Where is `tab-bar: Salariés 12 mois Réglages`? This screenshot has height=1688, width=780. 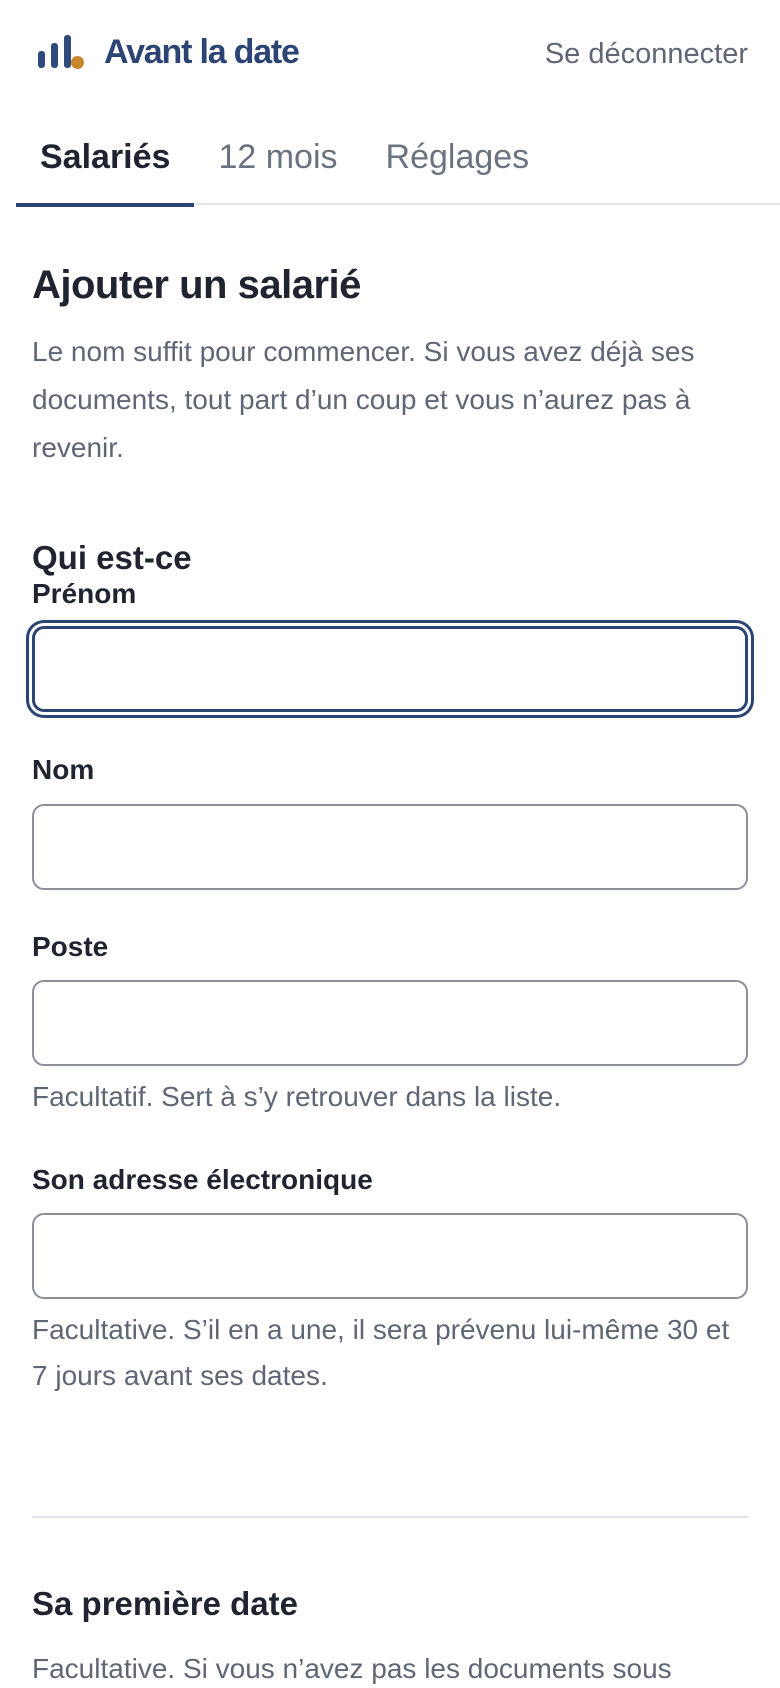 tab-bar: Salariés 12 mois Réglages is located at coordinates (398, 163).